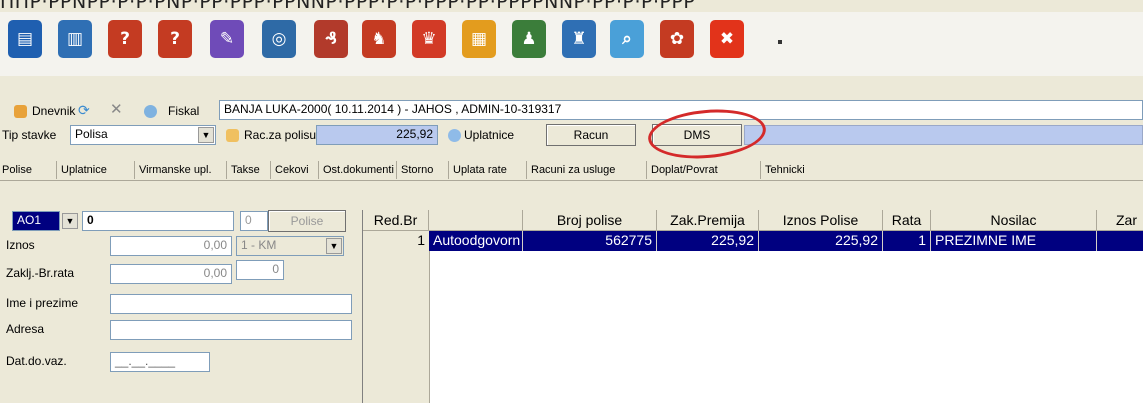 The image size is (1143, 403). Describe the element at coordinates (489, 135) in the screenshot. I see `uplatnice-button: Uplatnice` at that location.